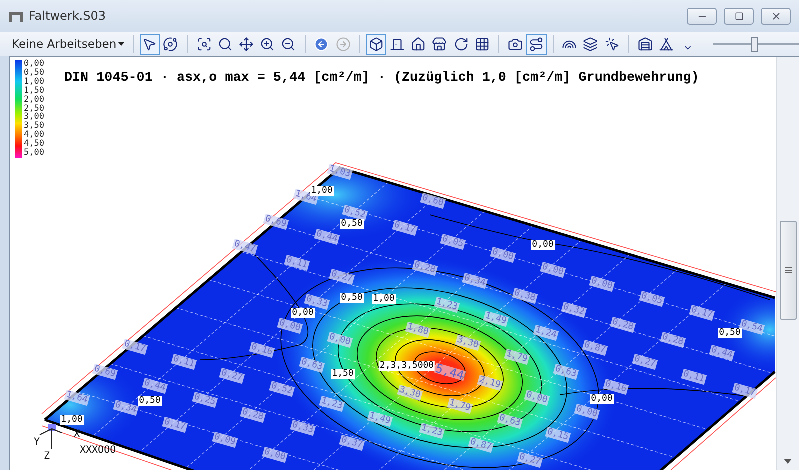 This screenshot has width=799, height=470. I want to click on cube-button, so click(376, 44).